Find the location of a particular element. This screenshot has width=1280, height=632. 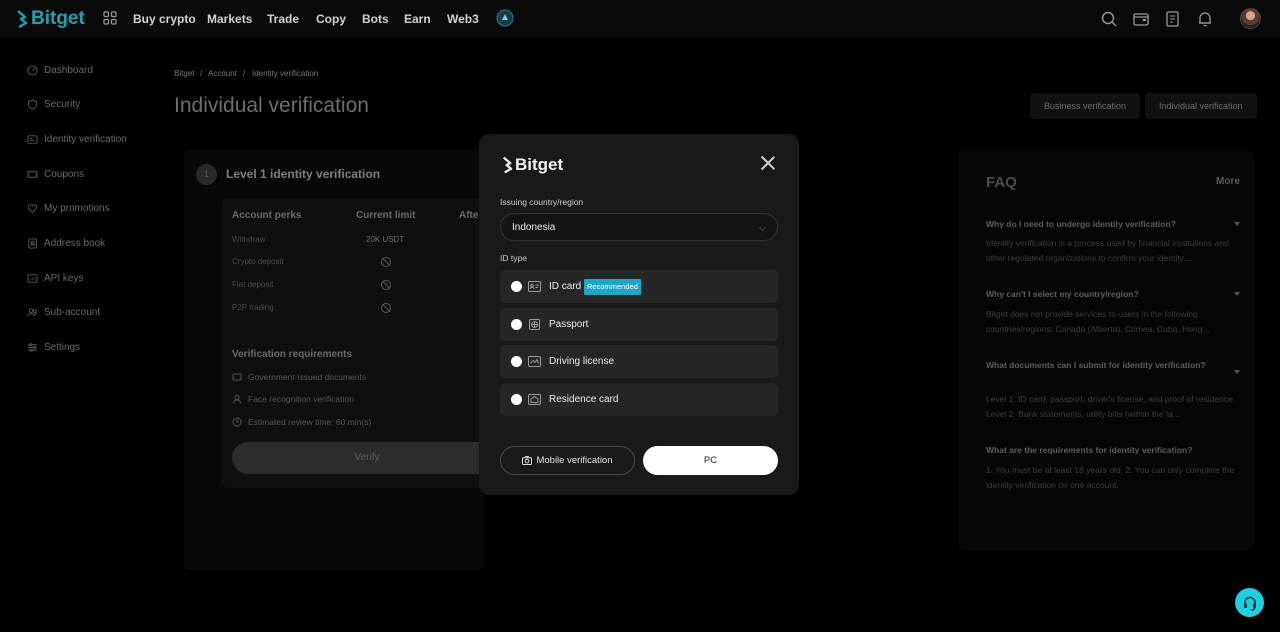

perk-withdraw: Withdraw is located at coordinates (249, 239).